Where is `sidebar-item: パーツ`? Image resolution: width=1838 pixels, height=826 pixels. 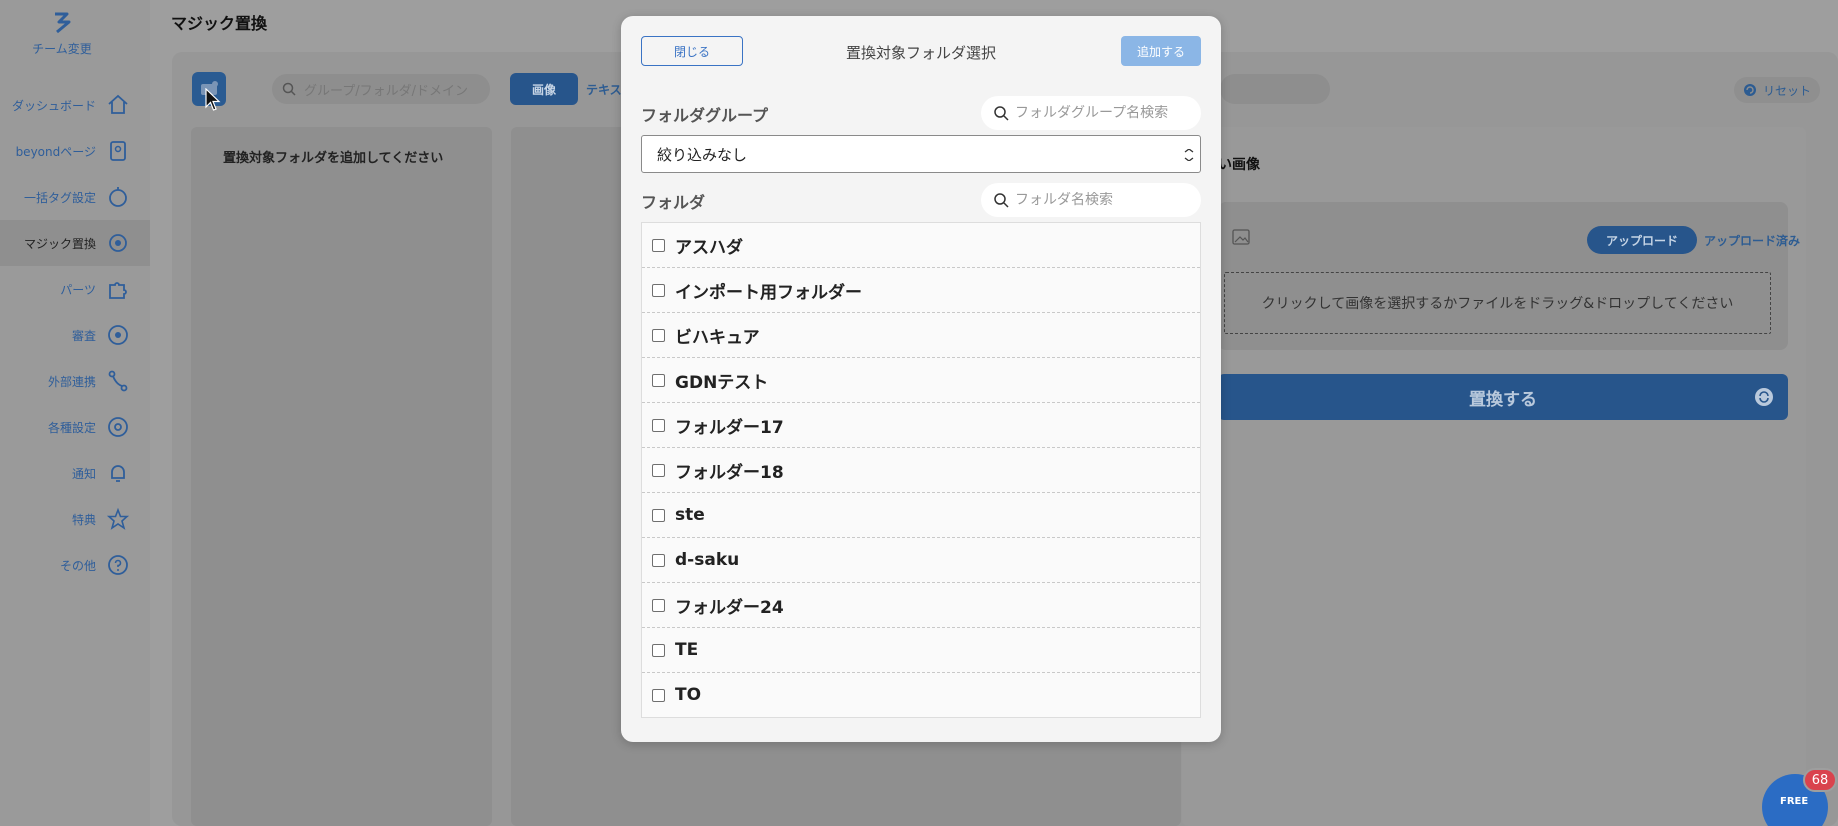
sidebar-item: パーツ is located at coordinates (75, 289).